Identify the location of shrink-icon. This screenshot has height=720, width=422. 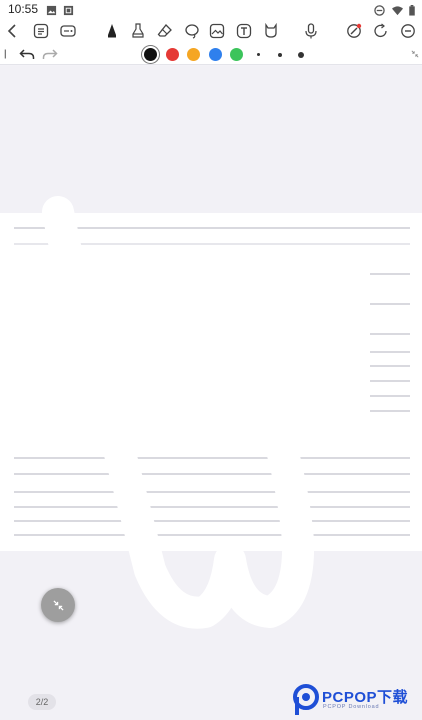
(58, 605).